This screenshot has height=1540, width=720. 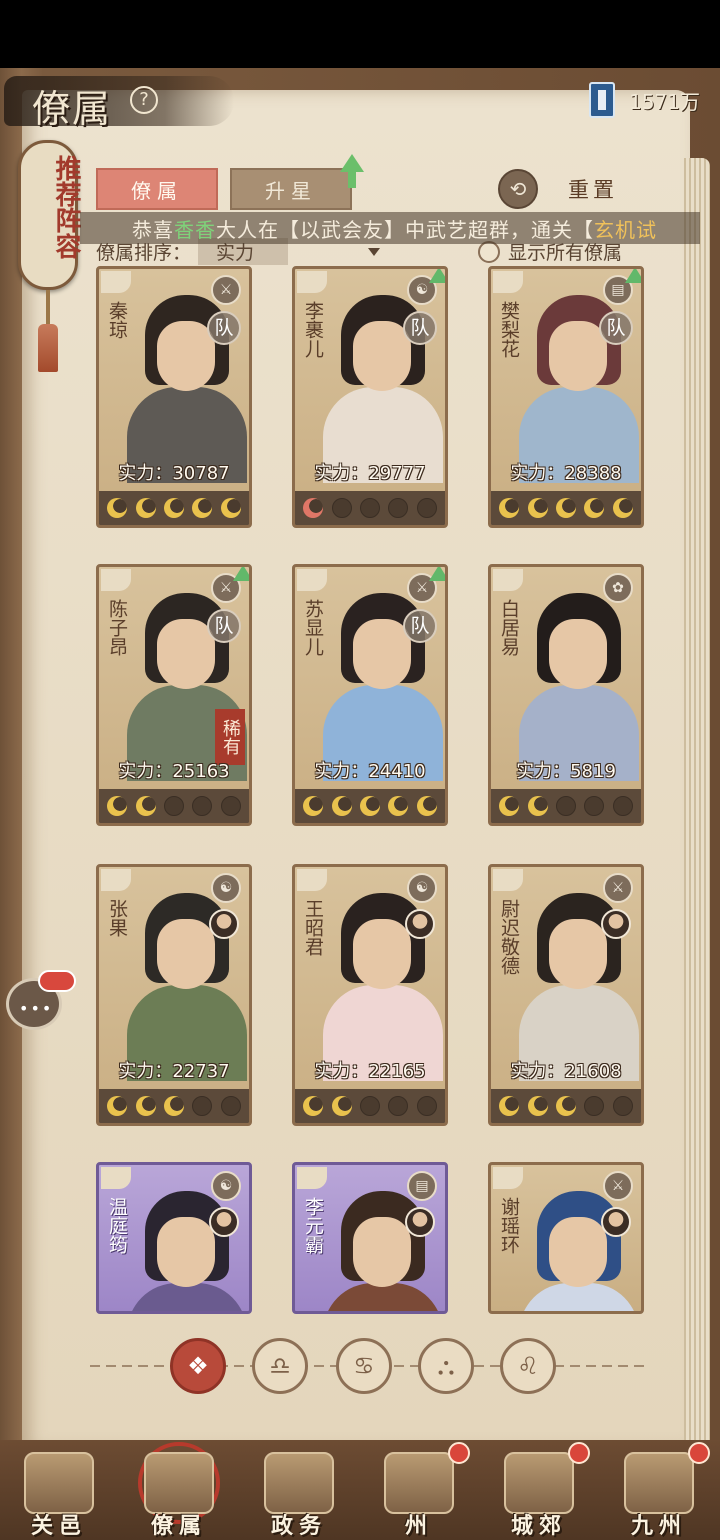 What do you see at coordinates (157, 189) in the screenshot?
I see `tab-subordinates: 僚属` at bounding box center [157, 189].